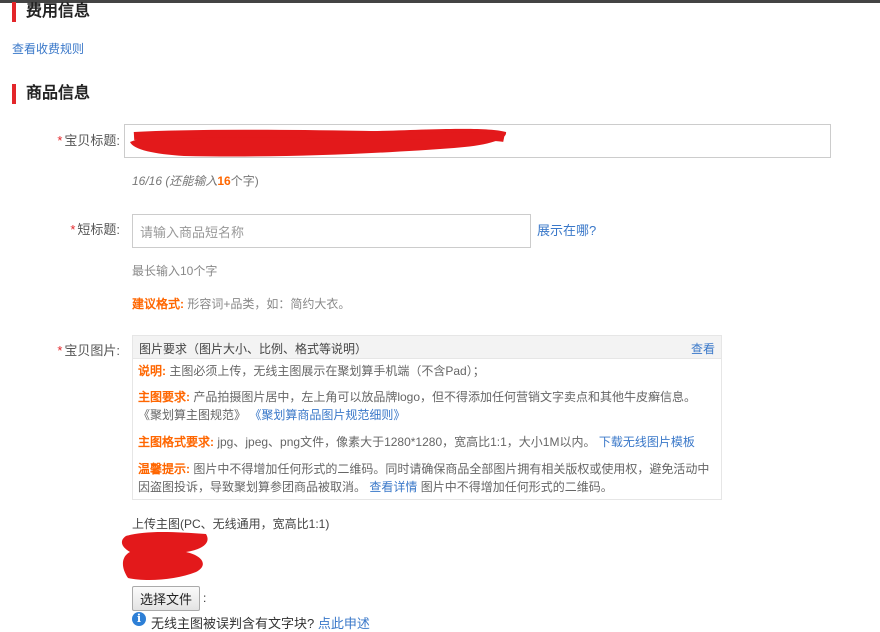 This screenshot has width=880, height=632. I want to click on product-section-title: 商品信息, so click(51, 94).